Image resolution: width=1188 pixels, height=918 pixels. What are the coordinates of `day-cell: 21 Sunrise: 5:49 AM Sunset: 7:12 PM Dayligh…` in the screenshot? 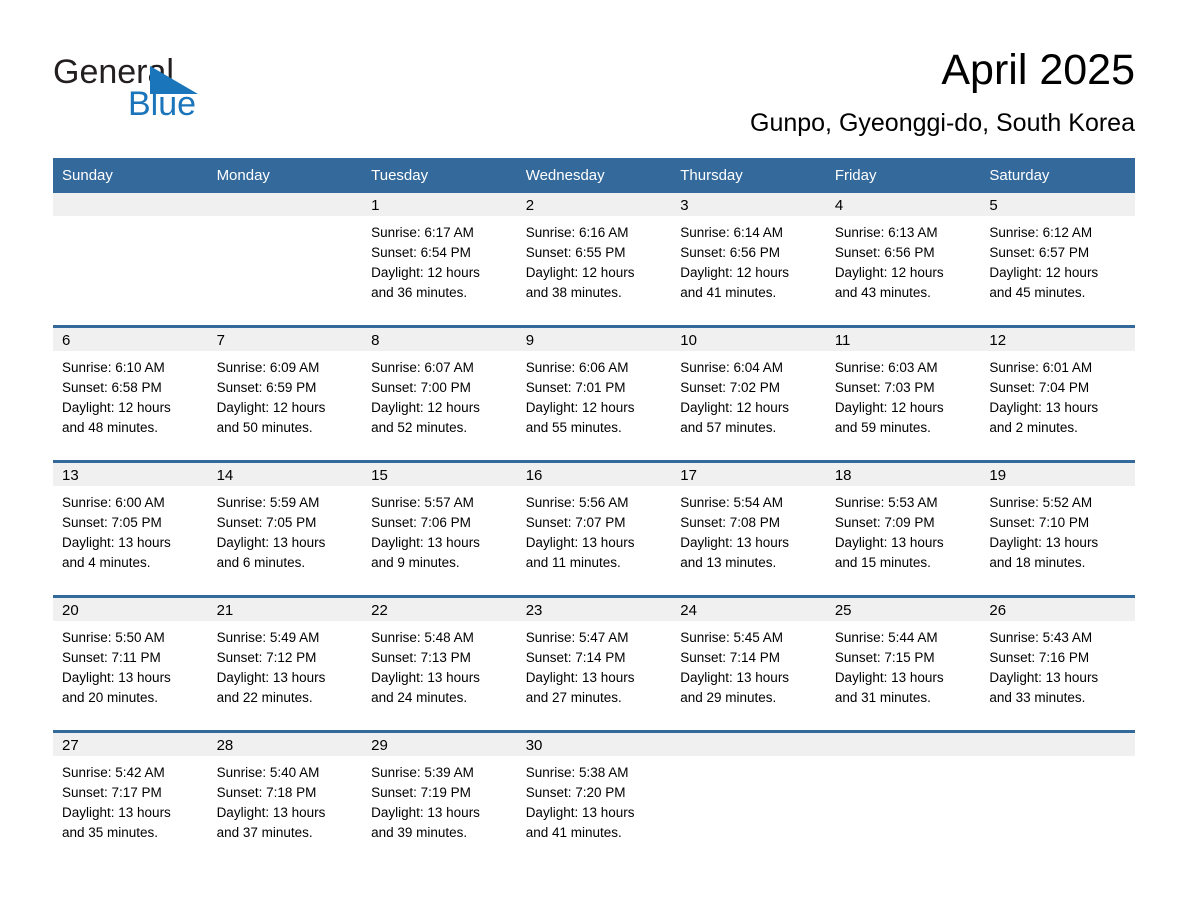 It's located at (285, 663).